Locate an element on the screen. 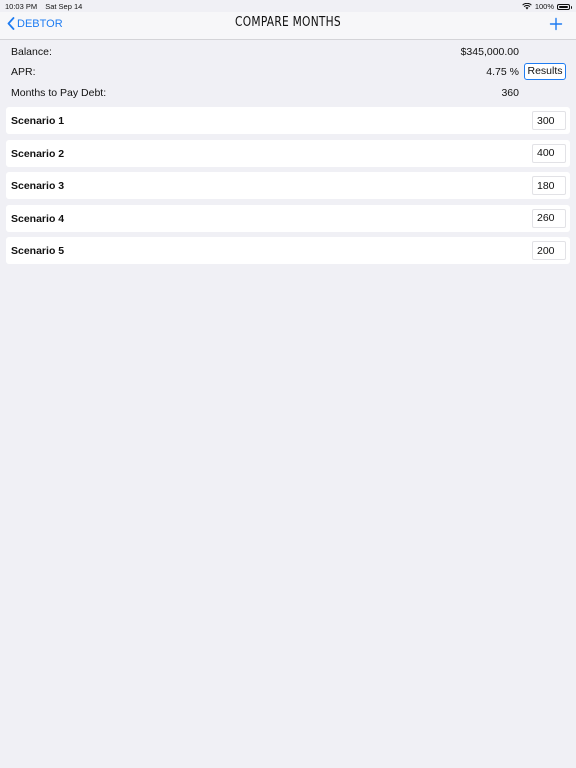  months-value: 360 is located at coordinates (510, 93).